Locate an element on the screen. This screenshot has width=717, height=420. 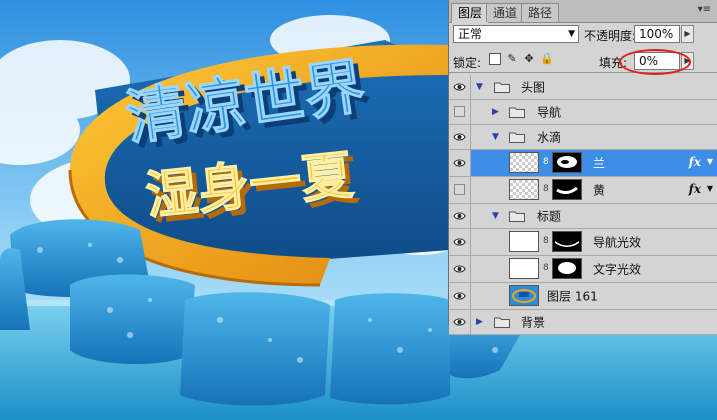
blend-mode-value: 正常 is located at coordinates (470, 34).